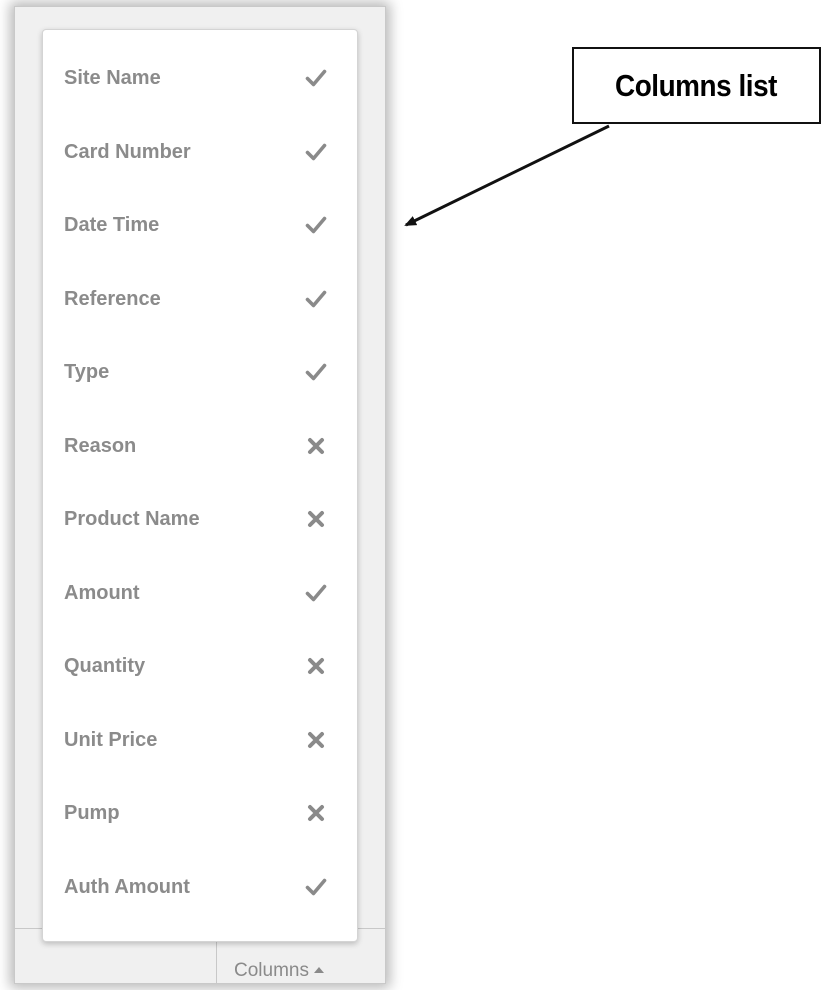  Describe the element at coordinates (318, 970) in the screenshot. I see `caret-up-icon` at that location.